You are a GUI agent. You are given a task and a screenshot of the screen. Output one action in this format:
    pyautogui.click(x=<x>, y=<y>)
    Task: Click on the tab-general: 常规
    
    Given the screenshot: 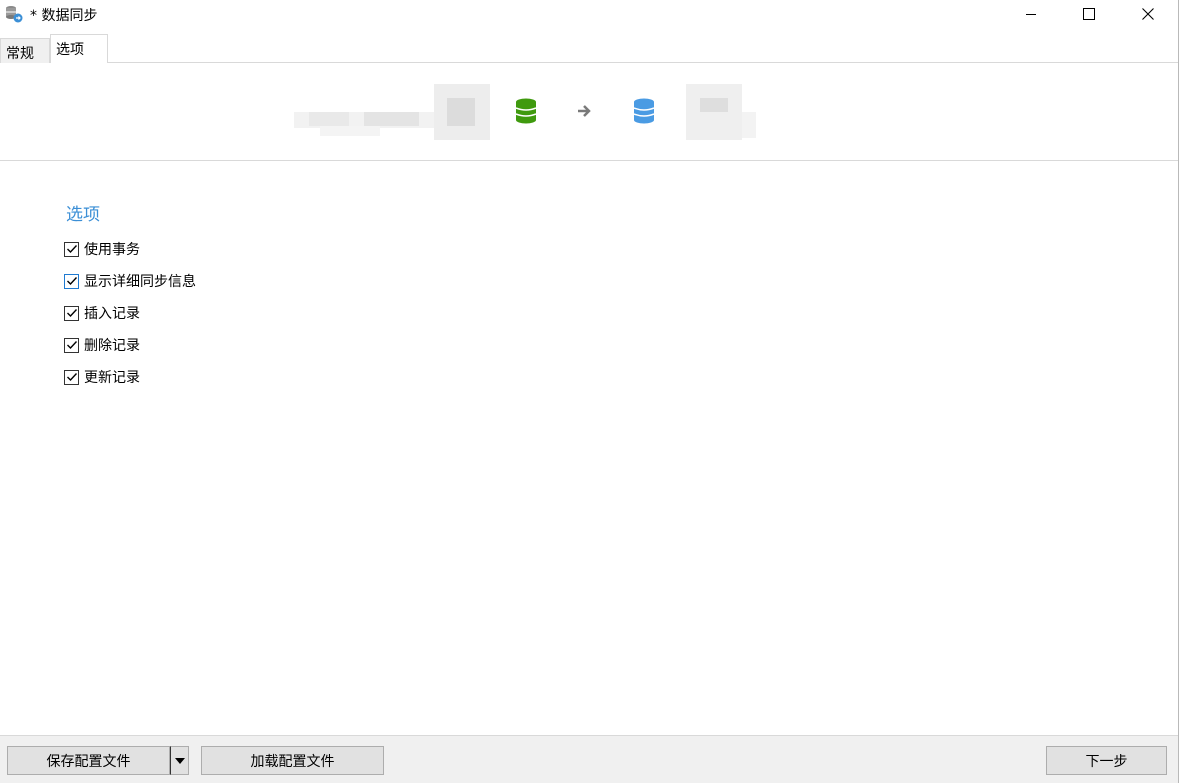 What is the action you would take?
    pyautogui.click(x=25, y=50)
    